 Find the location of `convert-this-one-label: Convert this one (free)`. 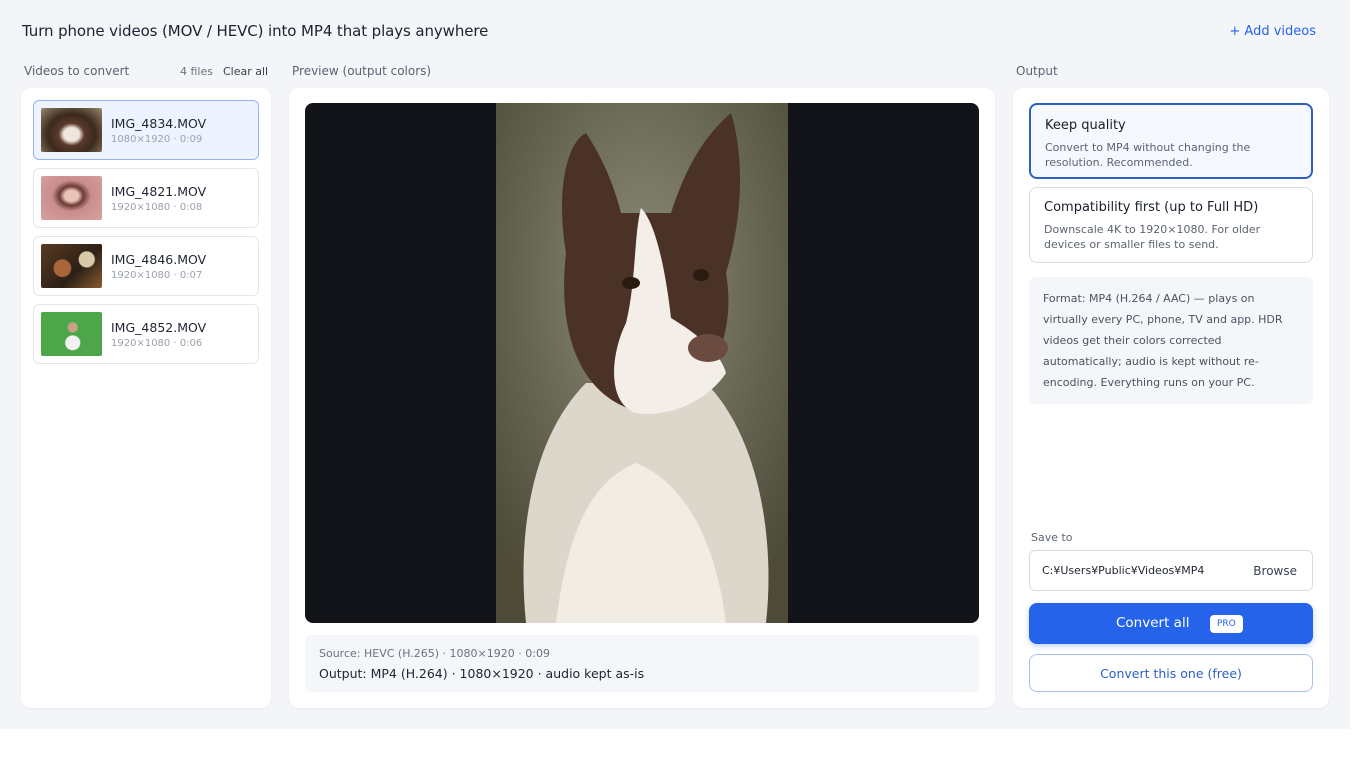

convert-this-one-label: Convert this one (free) is located at coordinates (1171, 673).